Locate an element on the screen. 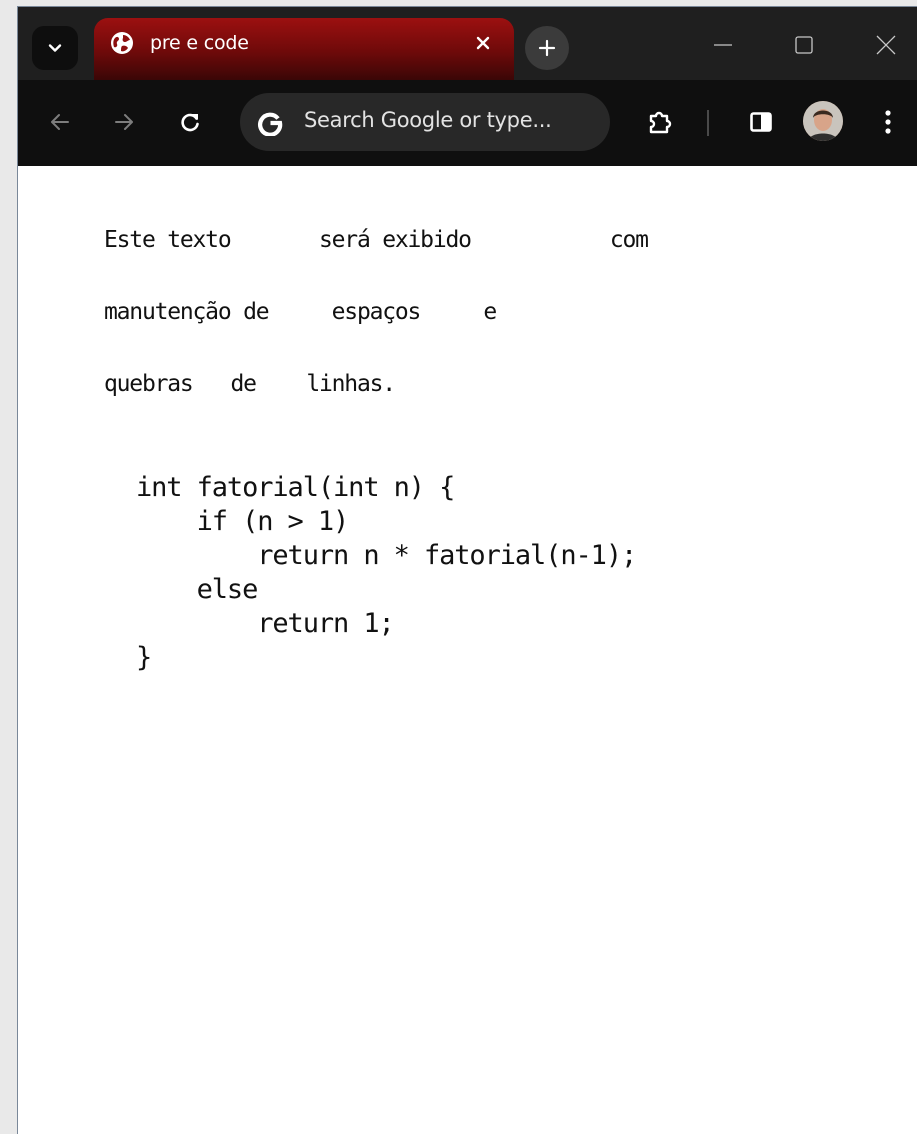  maximize-icon is located at coordinates (804, 45).